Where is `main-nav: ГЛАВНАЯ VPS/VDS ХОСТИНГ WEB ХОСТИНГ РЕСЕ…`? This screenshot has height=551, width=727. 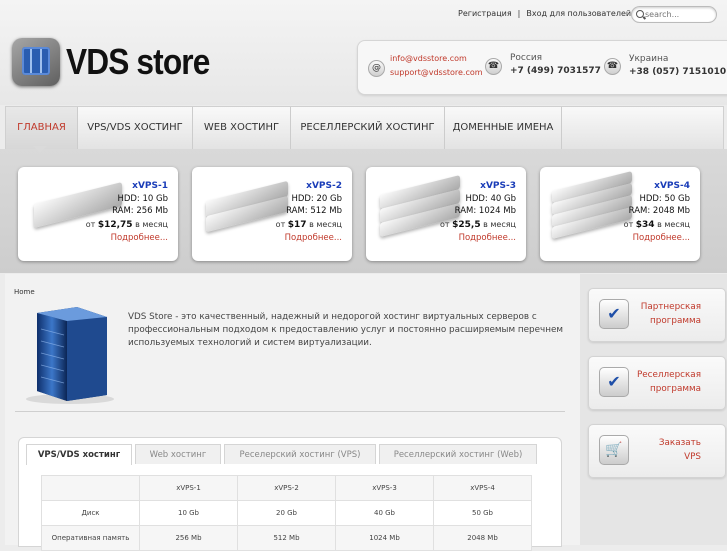
main-nav: ГЛАВНАЯ VPS/VDS ХОСТИНГ WEB ХОСТИНГ РЕСЕ… is located at coordinates (364, 128).